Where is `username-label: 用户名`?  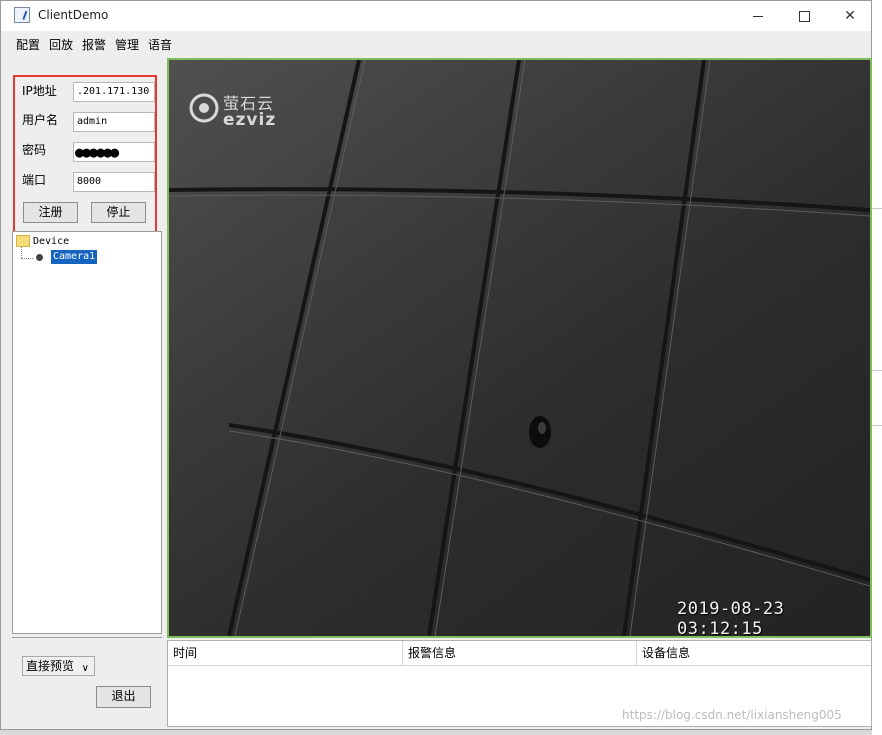 username-label: 用户名 is located at coordinates (40, 120).